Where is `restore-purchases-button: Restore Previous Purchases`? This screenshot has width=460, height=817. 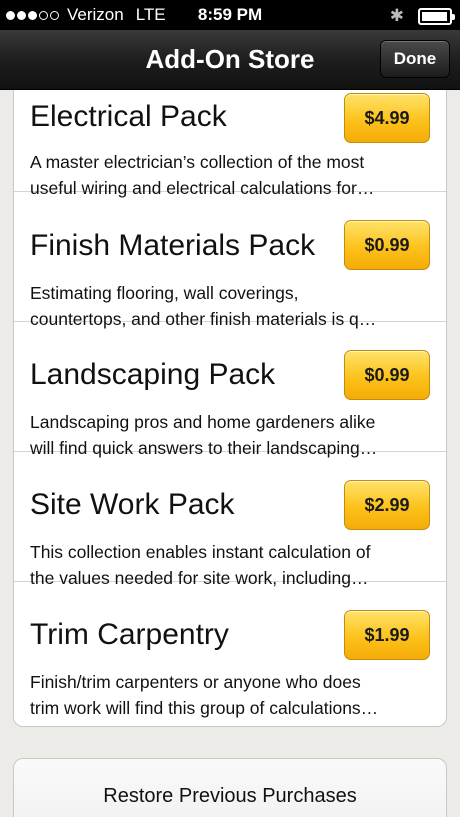
restore-purchases-button: Restore Previous Purchases is located at coordinates (230, 787).